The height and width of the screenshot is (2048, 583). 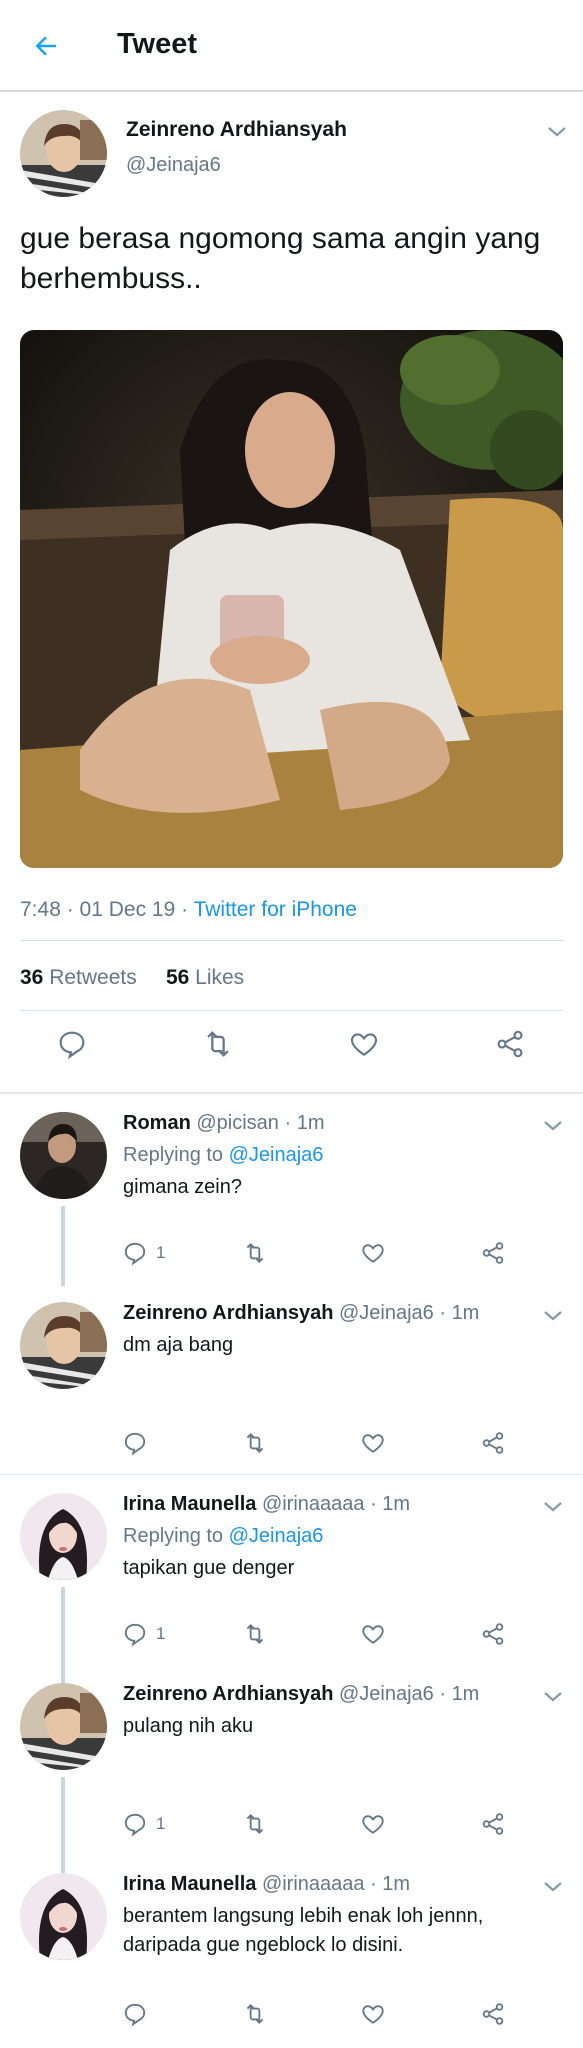 I want to click on author-name: Roman, so click(x=157, y=1123).